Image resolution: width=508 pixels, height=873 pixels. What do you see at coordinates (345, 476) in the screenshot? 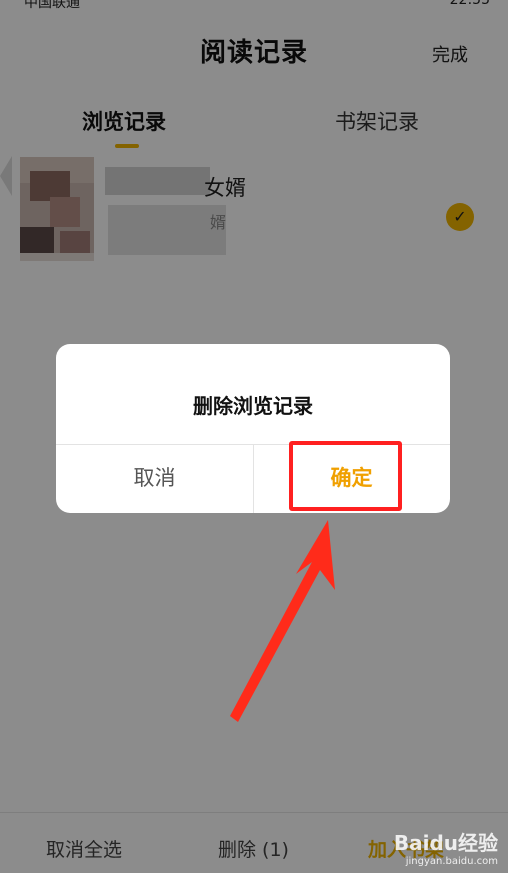
I see `highlight-annotation` at bounding box center [345, 476].